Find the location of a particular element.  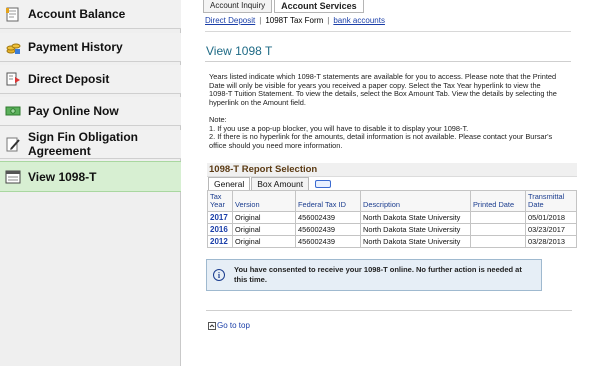

tab-general: General is located at coordinates (229, 183).